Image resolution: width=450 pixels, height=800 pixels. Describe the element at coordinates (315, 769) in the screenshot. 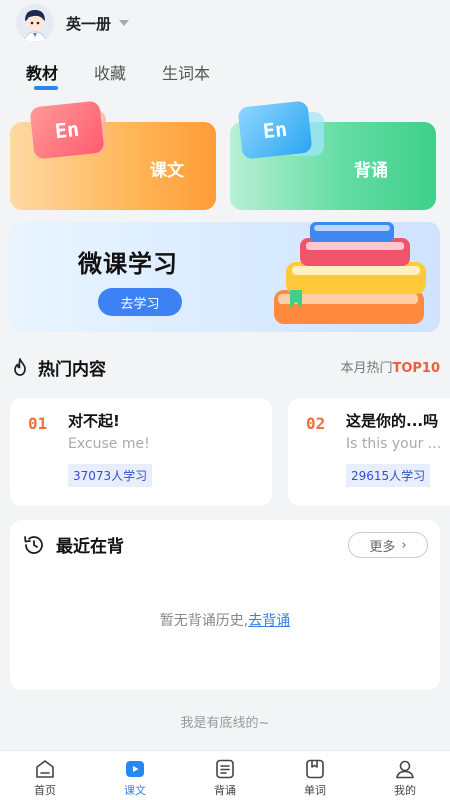

I see `word-book-icon` at that location.